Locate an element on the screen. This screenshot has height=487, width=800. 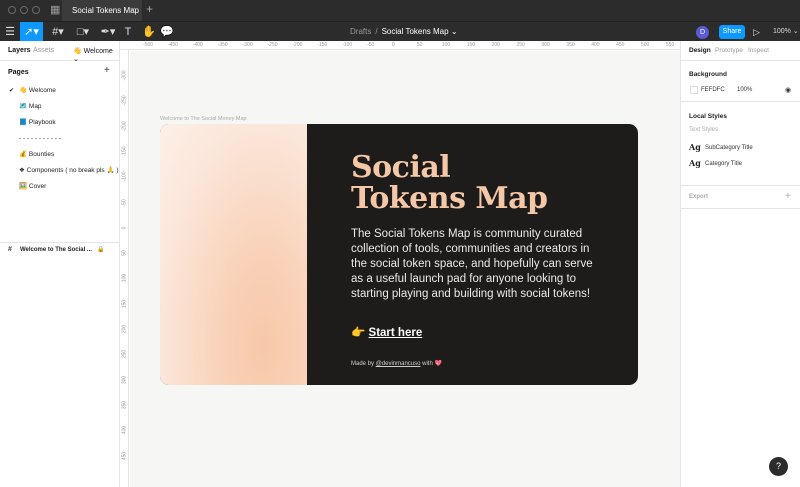
chevron-down-icon: ⌄ is located at coordinates (454, 31).